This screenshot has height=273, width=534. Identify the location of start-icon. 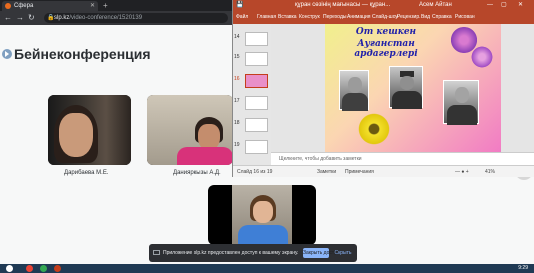
(9, 268).